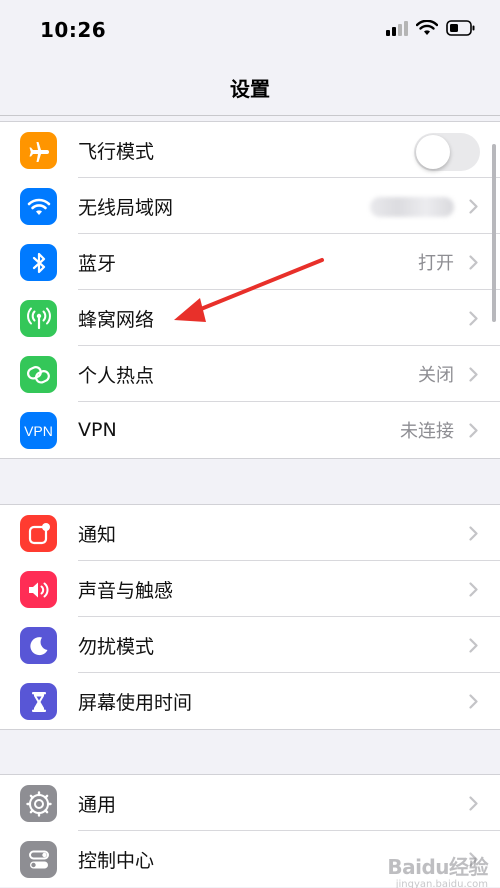 The width and height of the screenshot is (500, 888). What do you see at coordinates (38, 701) in the screenshot?
I see `hourglass-icon` at bounding box center [38, 701].